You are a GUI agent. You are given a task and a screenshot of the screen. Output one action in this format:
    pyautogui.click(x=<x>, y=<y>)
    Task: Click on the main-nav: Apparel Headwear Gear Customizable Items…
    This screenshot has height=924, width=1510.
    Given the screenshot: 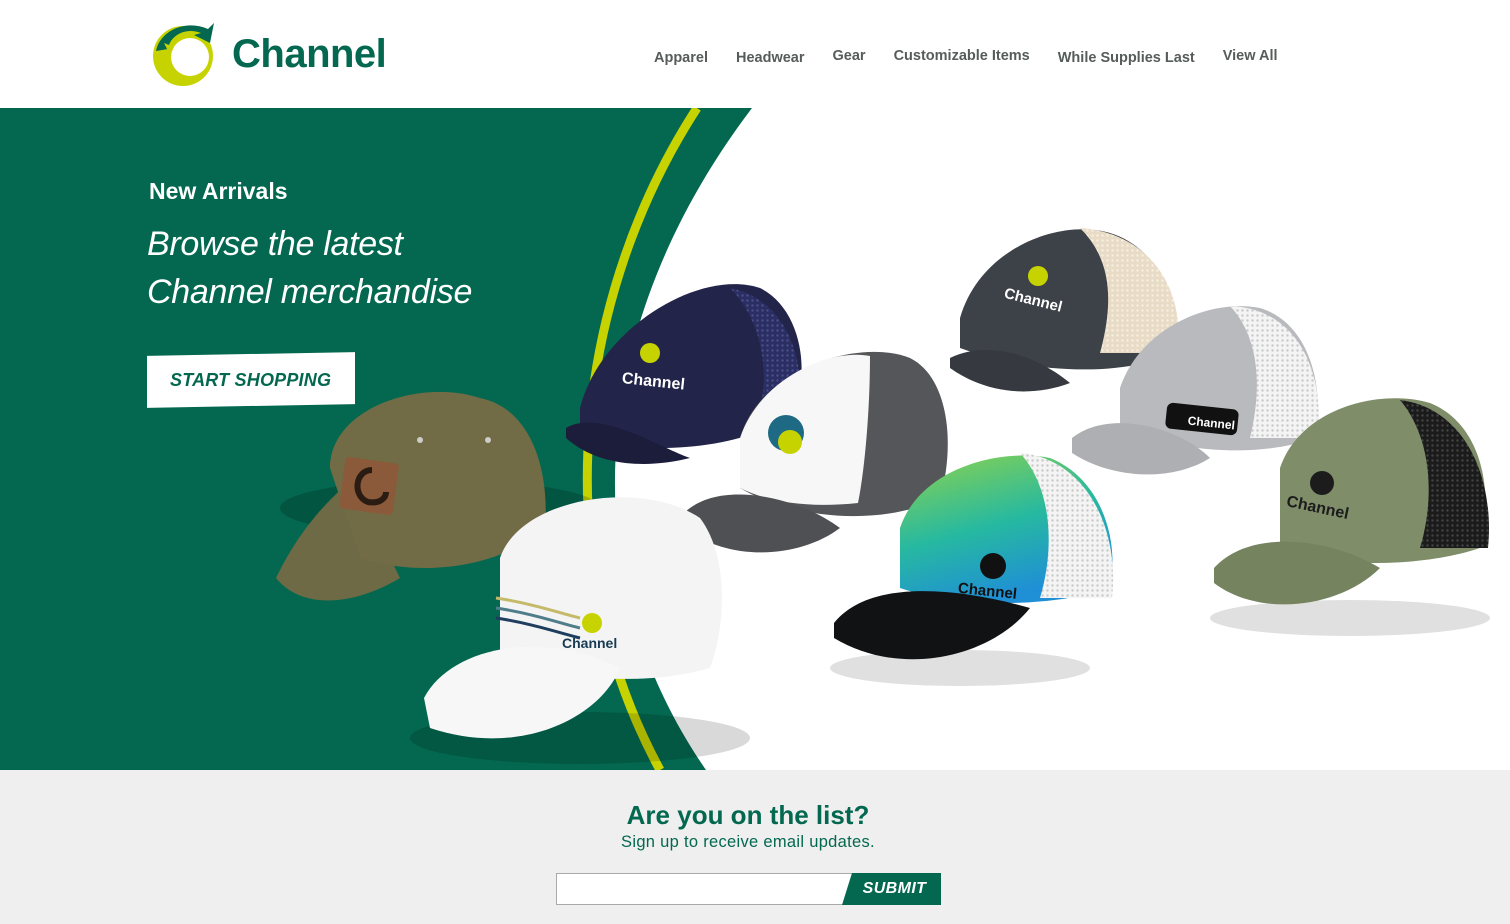 What is the action you would take?
    pyautogui.click(x=966, y=57)
    